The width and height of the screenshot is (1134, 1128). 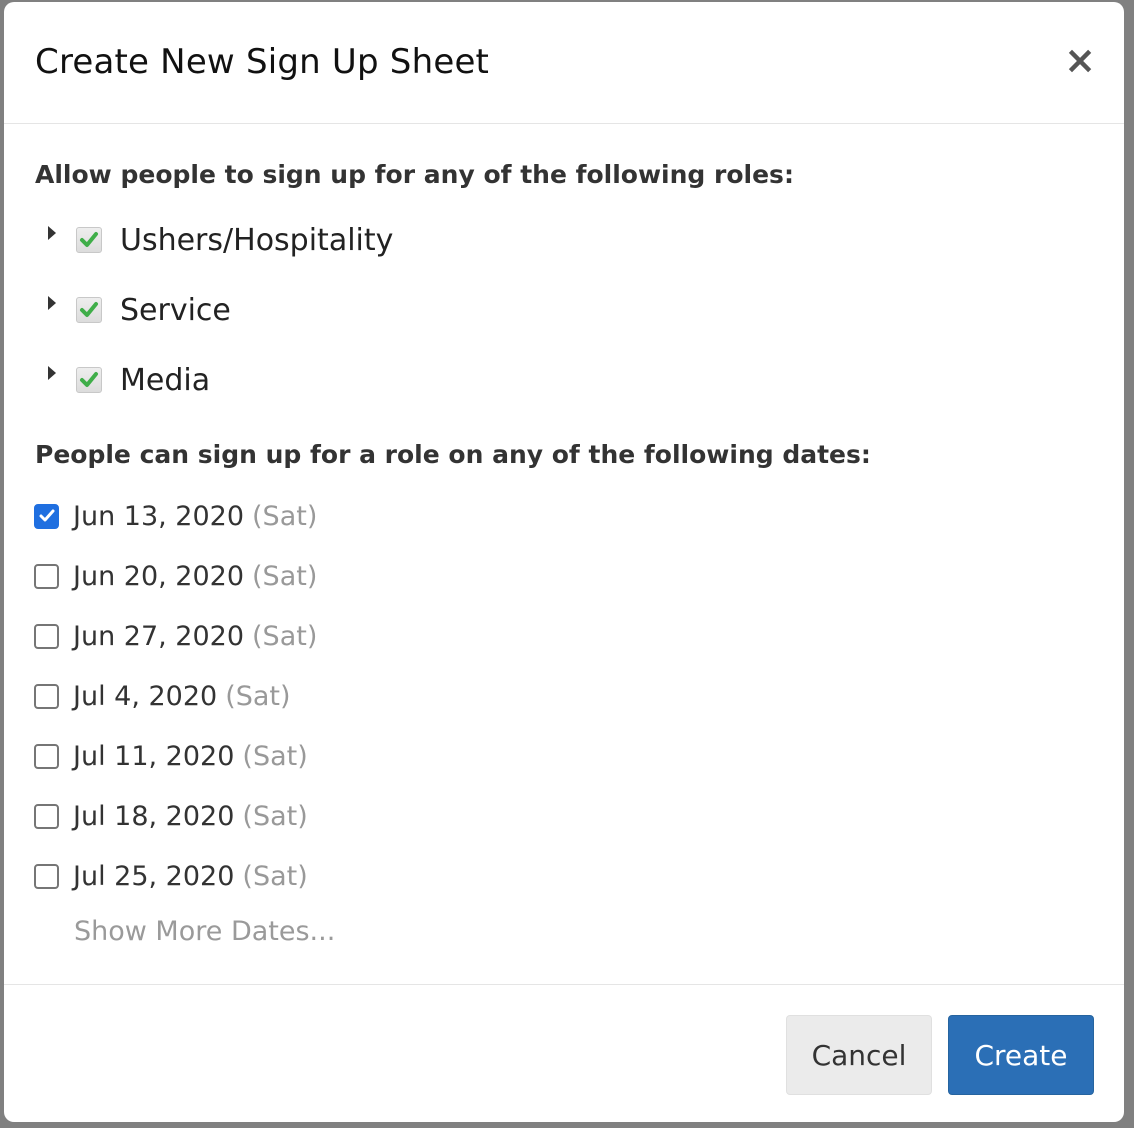 What do you see at coordinates (564, 1053) in the screenshot?
I see `modal-footer: Cancel Create` at bounding box center [564, 1053].